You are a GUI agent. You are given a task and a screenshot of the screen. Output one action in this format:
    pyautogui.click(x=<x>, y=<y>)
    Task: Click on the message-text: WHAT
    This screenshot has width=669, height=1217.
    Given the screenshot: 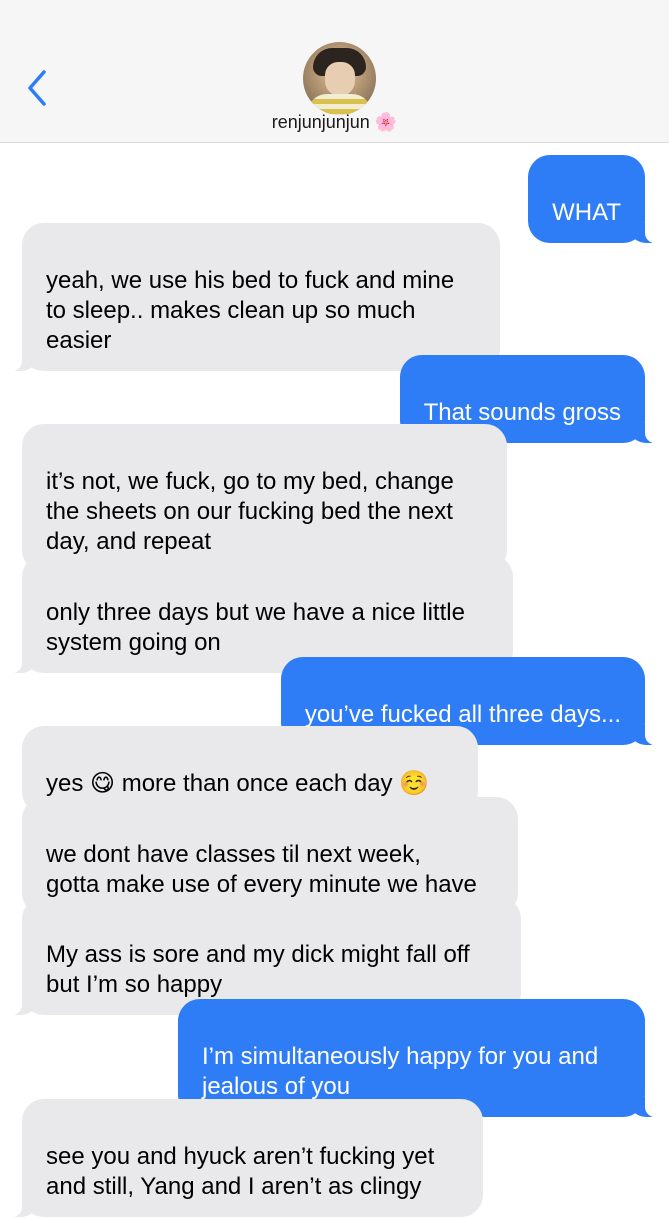 What is the action you would take?
    pyautogui.click(x=586, y=212)
    